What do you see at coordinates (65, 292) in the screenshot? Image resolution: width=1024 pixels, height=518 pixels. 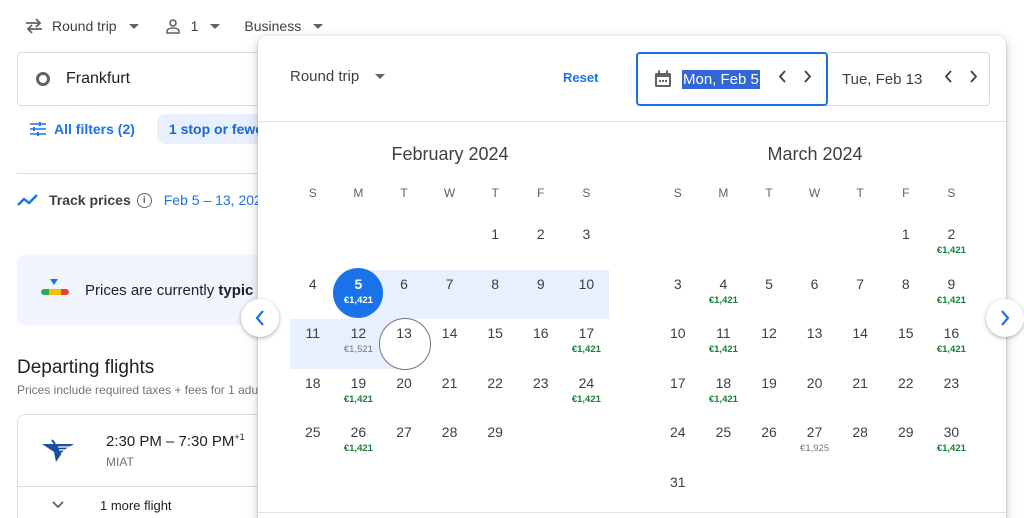 I see `high-segment` at bounding box center [65, 292].